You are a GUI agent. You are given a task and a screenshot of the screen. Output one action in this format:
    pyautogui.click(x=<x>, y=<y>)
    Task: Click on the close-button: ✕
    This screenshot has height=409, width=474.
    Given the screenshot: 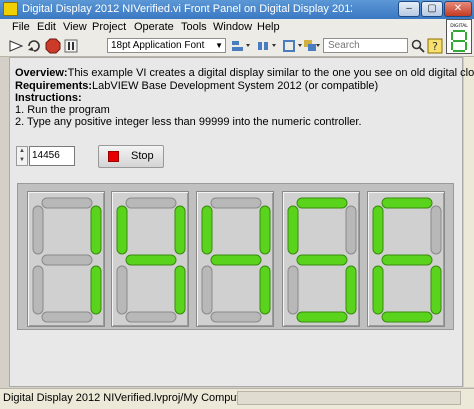 What is the action you would take?
    pyautogui.click(x=458, y=9)
    